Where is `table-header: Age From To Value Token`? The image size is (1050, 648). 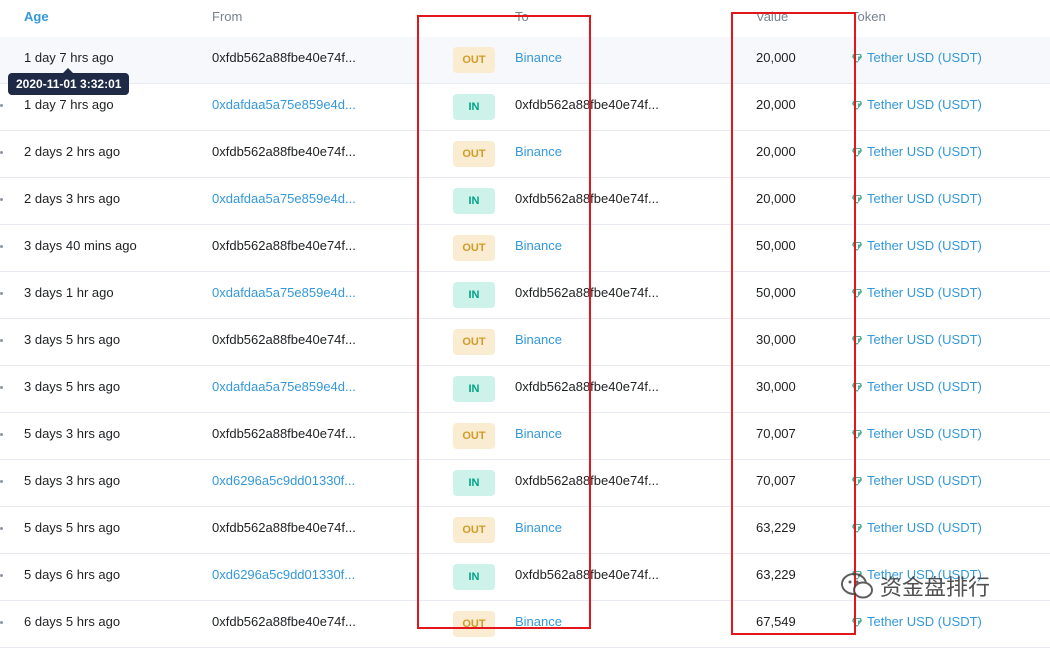
table-header: Age From To Value Token is located at coordinates (525, 19).